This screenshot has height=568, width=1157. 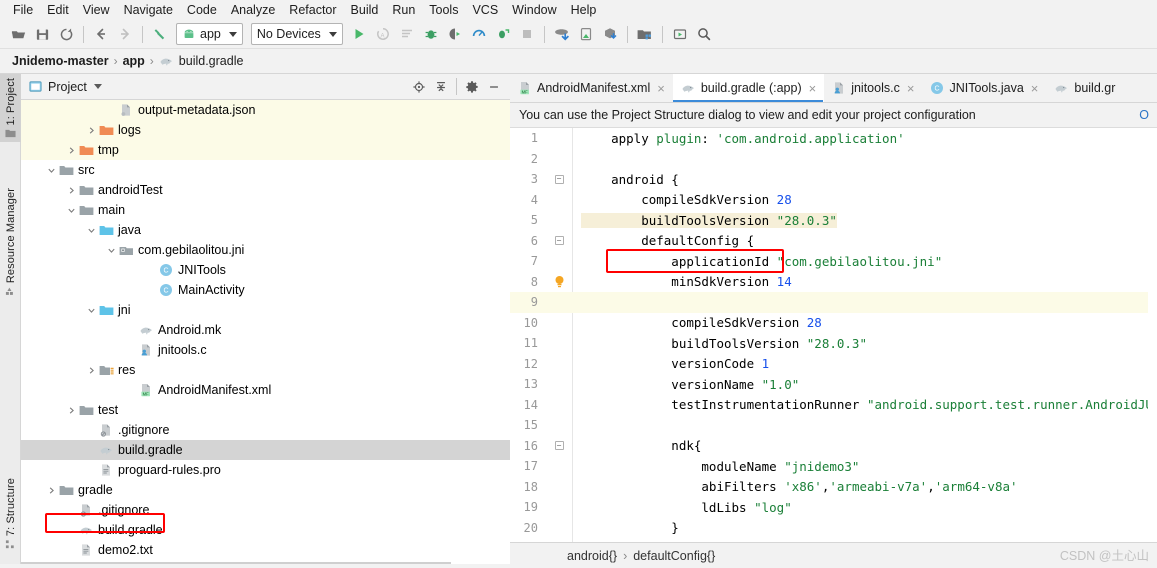 I want to click on notification-open-link: O, so click(x=1144, y=115).